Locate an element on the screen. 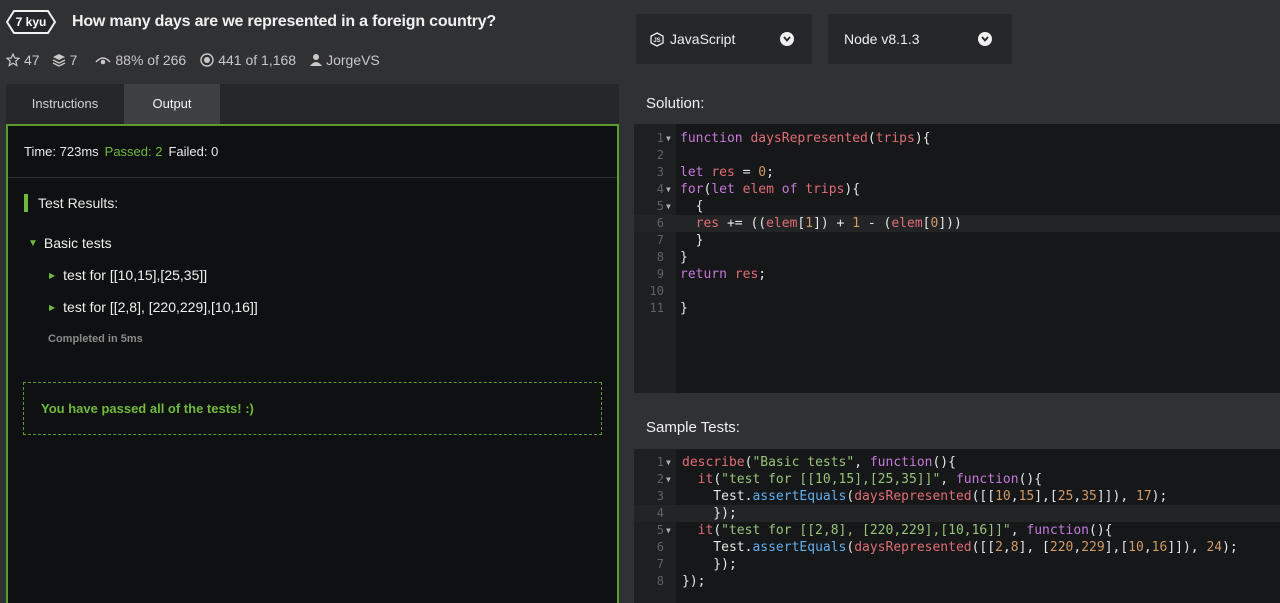 The height and width of the screenshot is (603, 1280). language-value: JavaScript is located at coordinates (703, 39).